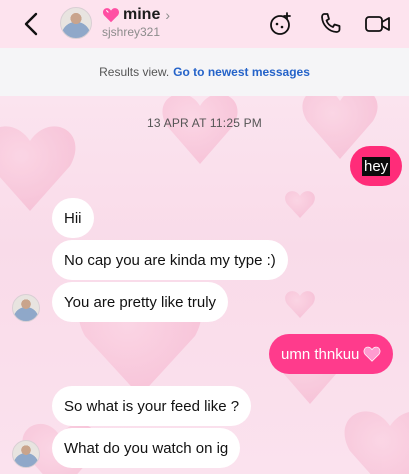 The image size is (409, 474). What do you see at coordinates (331, 24) in the screenshot?
I see `phone-icon` at bounding box center [331, 24].